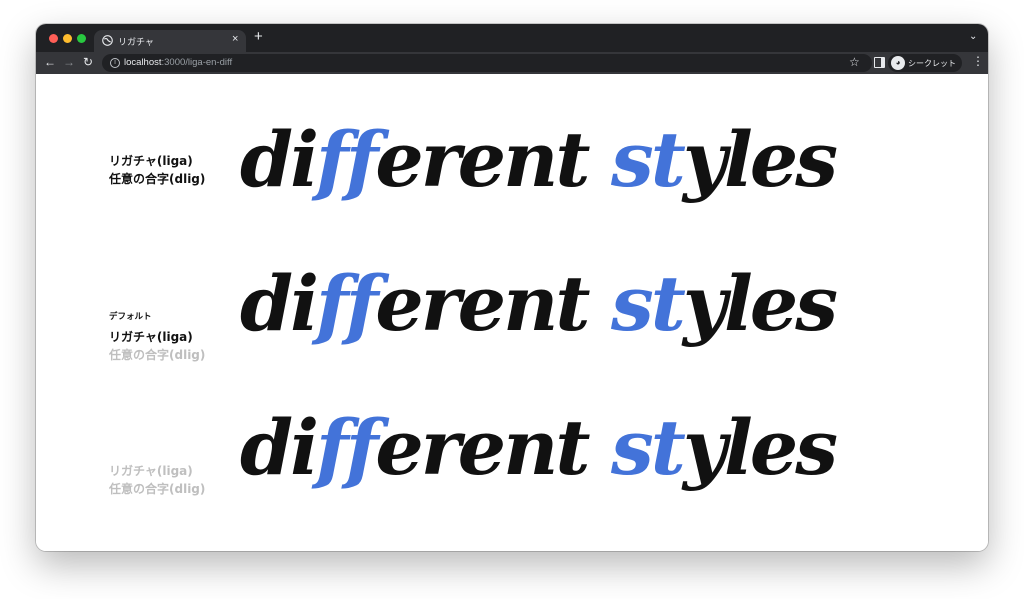 The width and height of the screenshot is (1024, 599). Describe the element at coordinates (235, 39) in the screenshot. I see `tab-close-icon: ×` at that location.